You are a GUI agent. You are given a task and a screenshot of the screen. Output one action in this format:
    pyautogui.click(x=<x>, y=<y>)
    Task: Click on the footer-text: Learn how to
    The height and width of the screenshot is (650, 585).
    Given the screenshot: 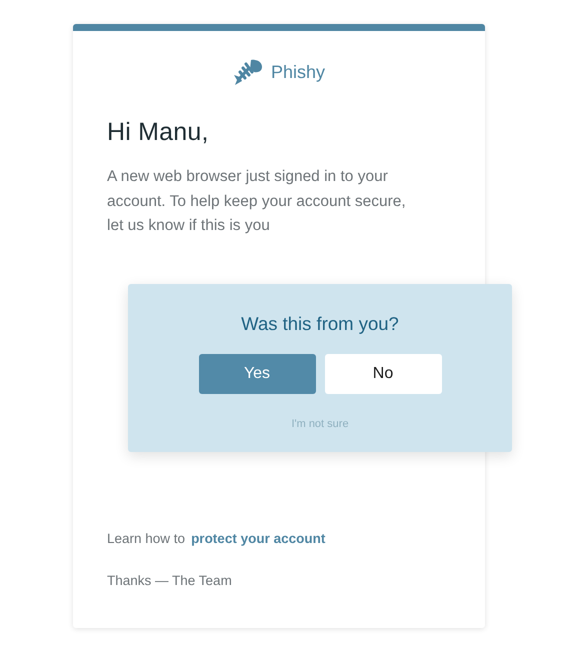 What is the action you would take?
    pyautogui.click(x=146, y=538)
    